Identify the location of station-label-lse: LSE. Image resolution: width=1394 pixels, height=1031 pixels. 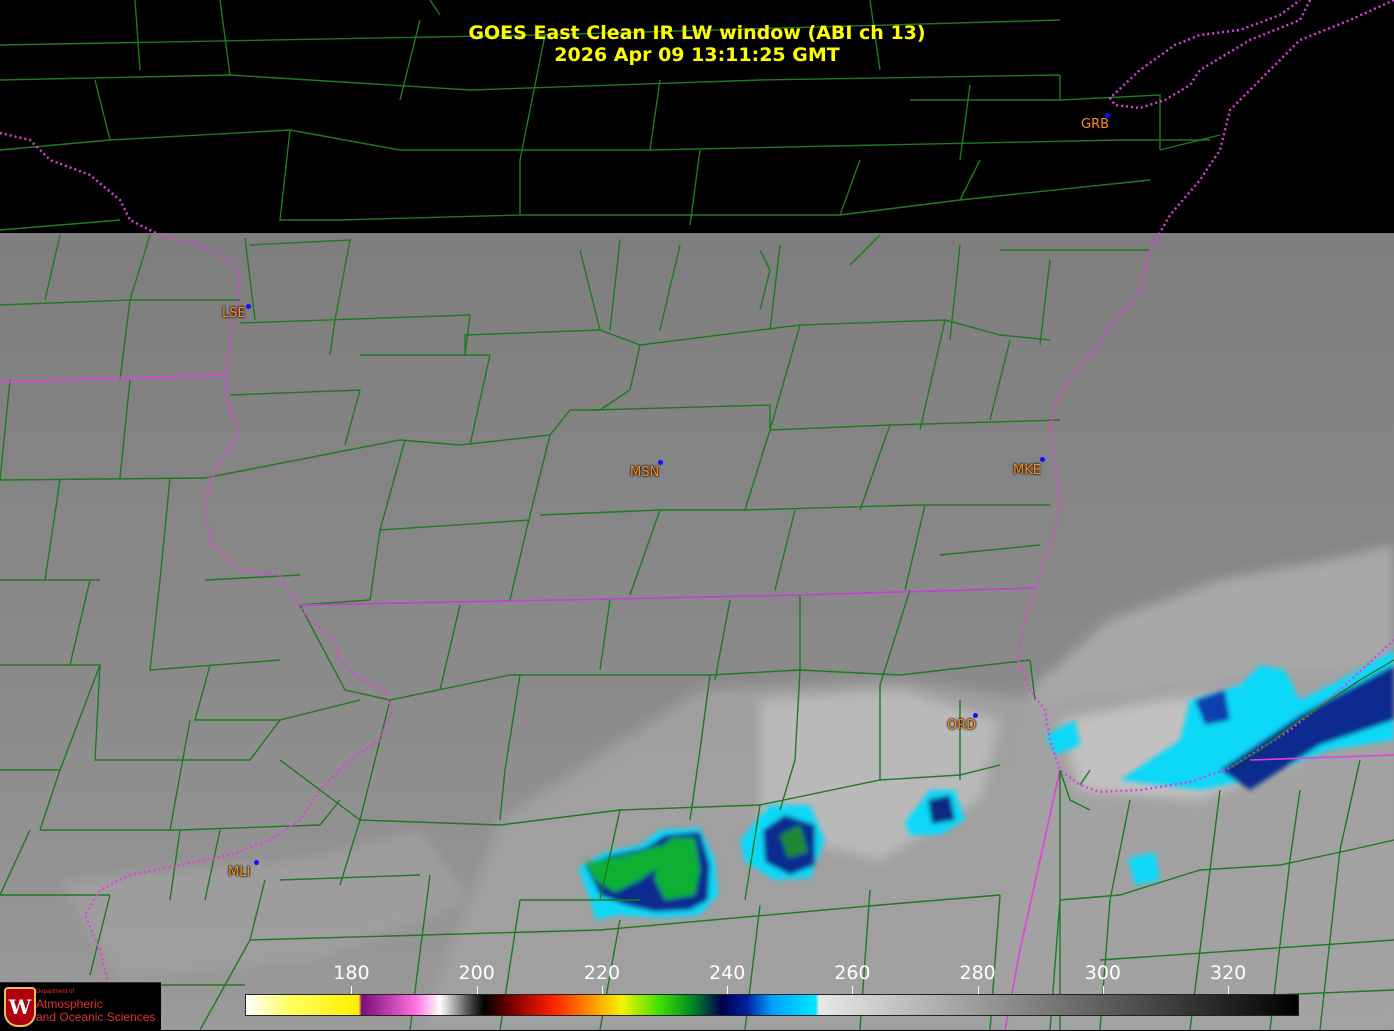
(234, 313).